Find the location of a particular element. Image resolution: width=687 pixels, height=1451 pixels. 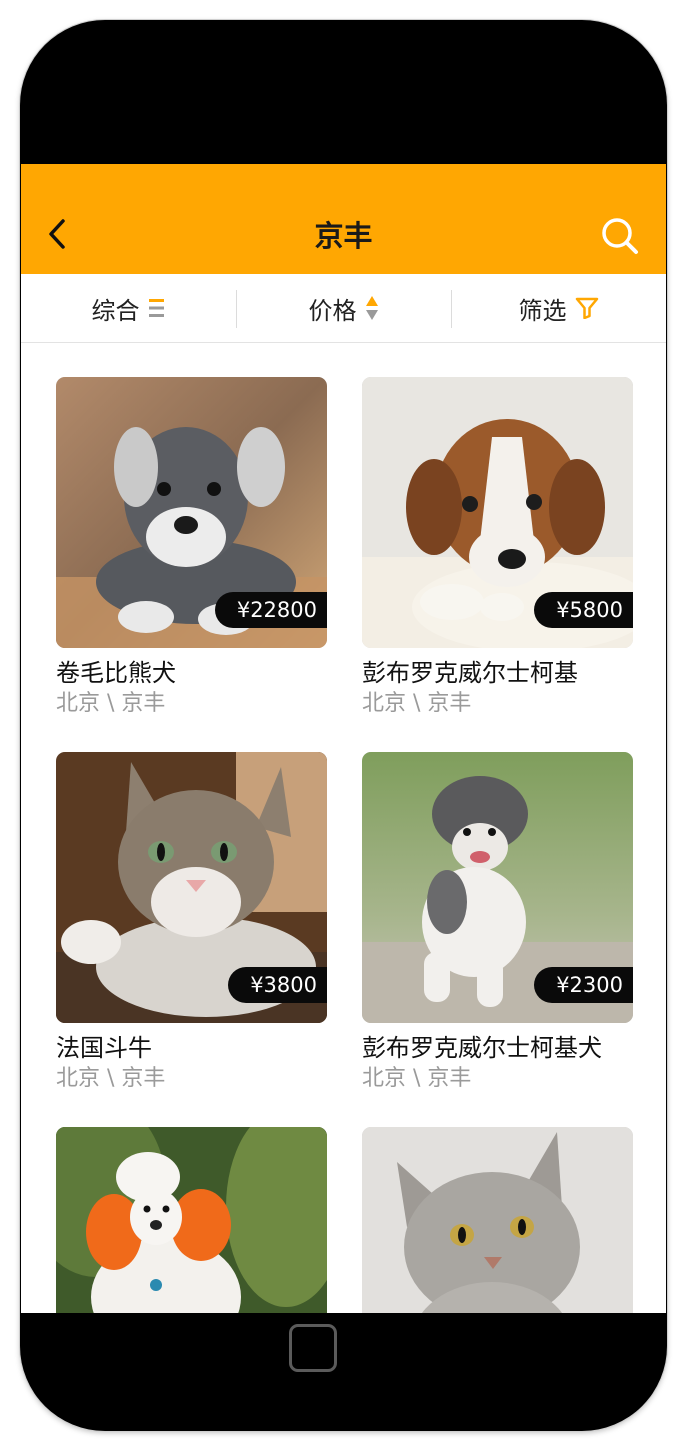

filter-bar: 综合 价格 筛选 is located at coordinates (343, 308).